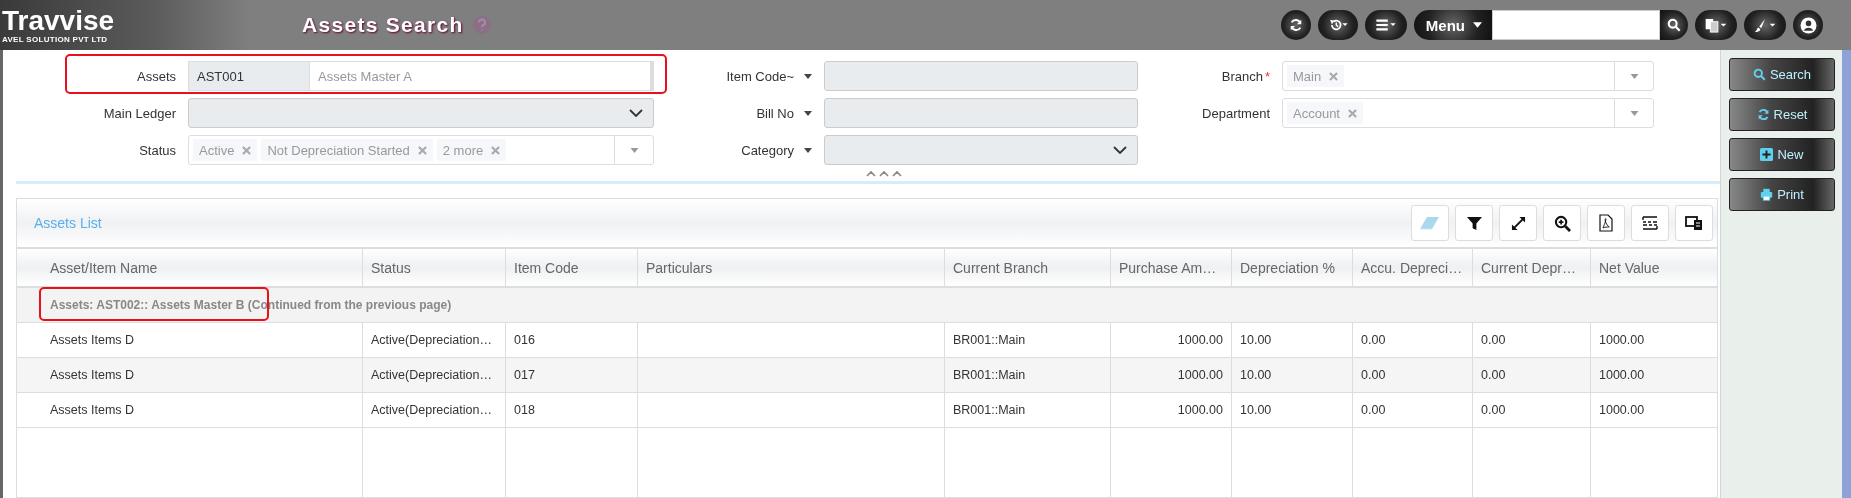 This screenshot has height=498, width=1851. Describe the element at coordinates (190, 267) in the screenshot. I see `column-header: Asset/Item Name` at that location.